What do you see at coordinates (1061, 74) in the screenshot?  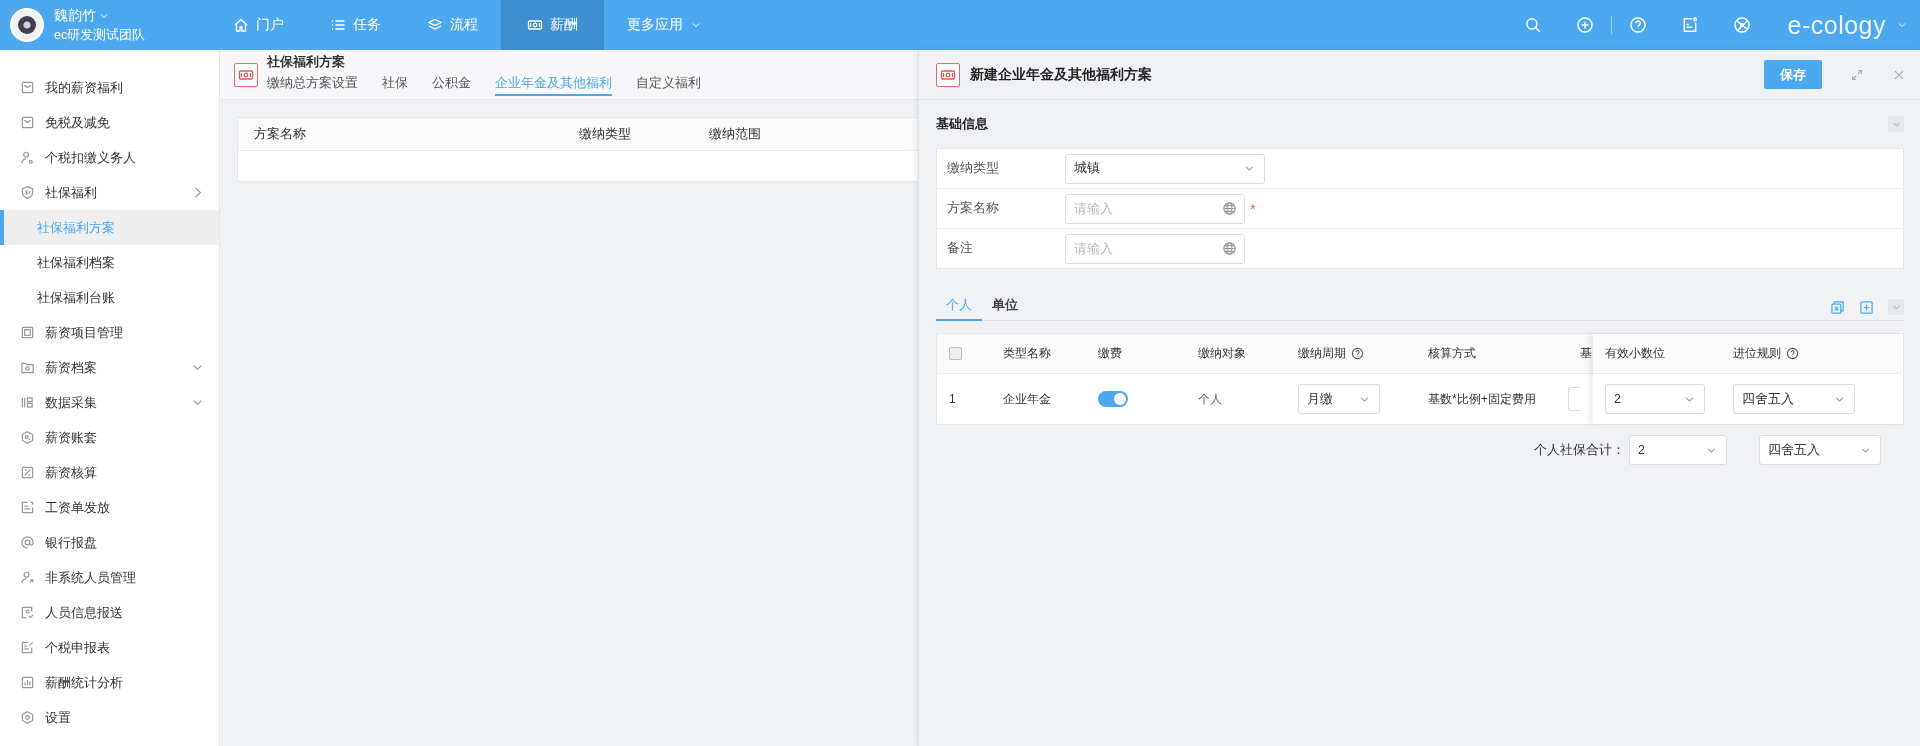 I see `panel-title: 新建企业年金及其他福利方案` at bounding box center [1061, 74].